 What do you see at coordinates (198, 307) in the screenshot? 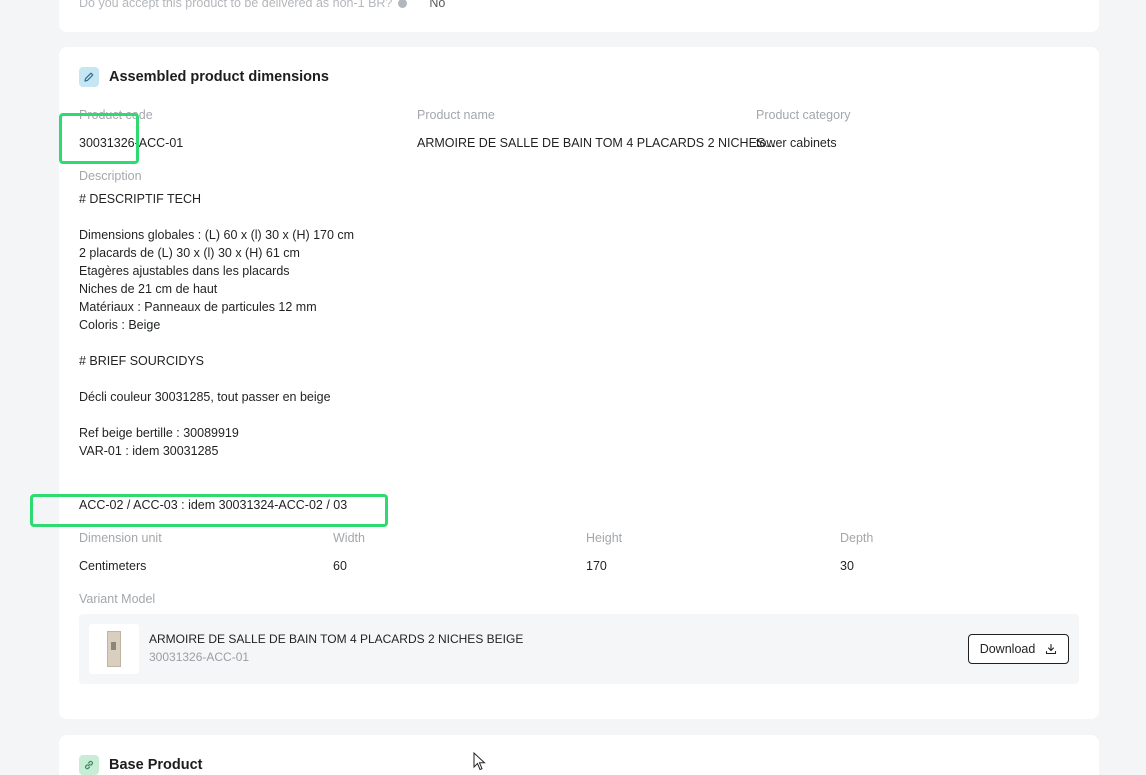
I see `description-line: Matériaux : Panneaux de particules 12 mm` at bounding box center [198, 307].